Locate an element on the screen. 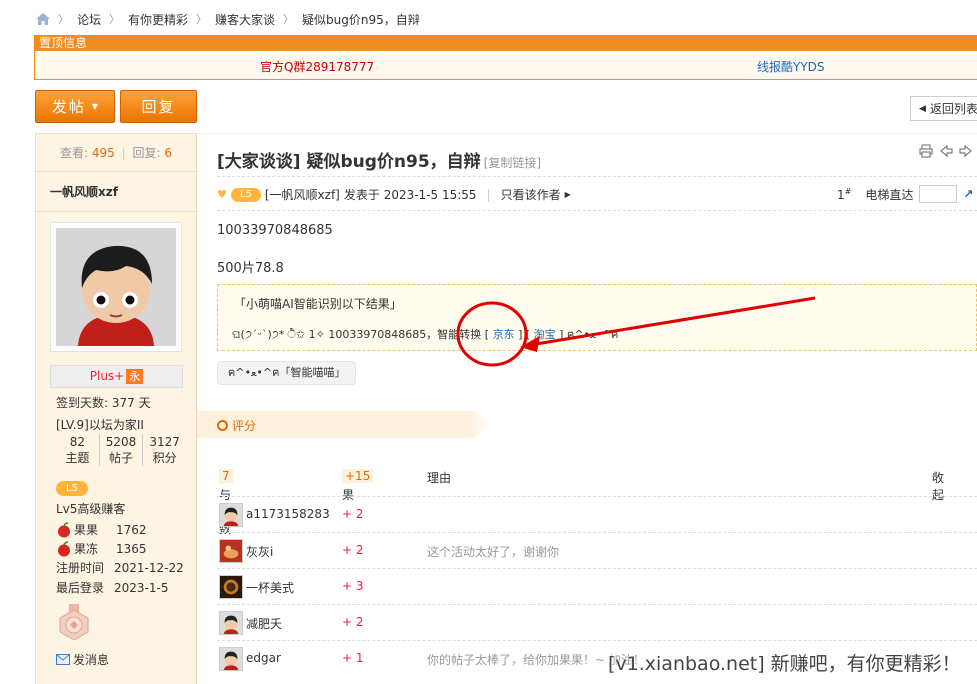 The height and width of the screenshot is (684, 977). post-author-link: [一帆风顺xzf] is located at coordinates (302, 194).